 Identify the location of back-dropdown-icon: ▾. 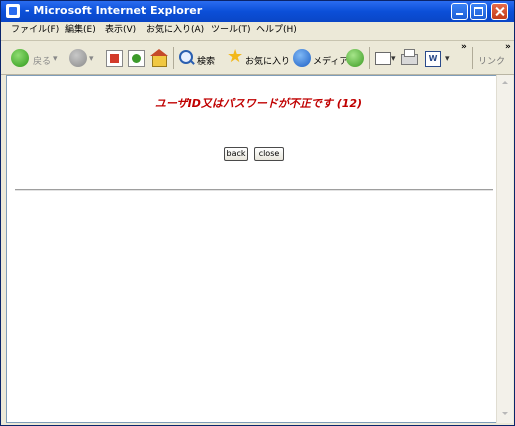
(55, 59).